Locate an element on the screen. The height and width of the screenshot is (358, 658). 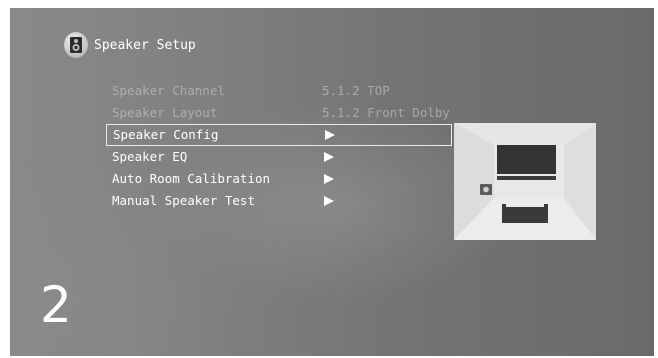
room-layout-illustration-icon is located at coordinates (525, 181).